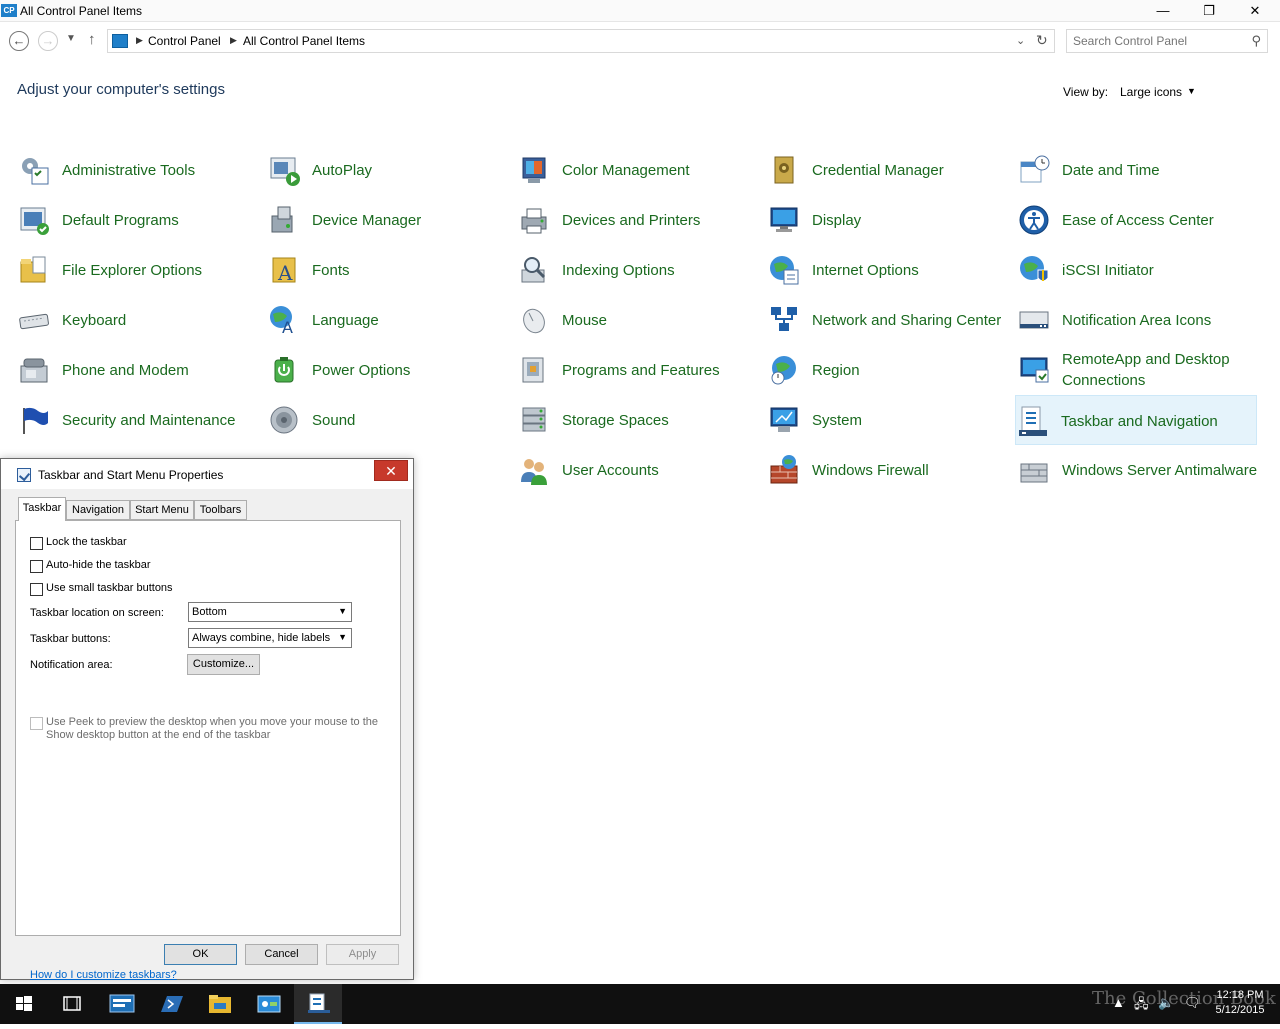  Describe the element at coordinates (1255, 11) in the screenshot. I see `close-button: ✕` at that location.